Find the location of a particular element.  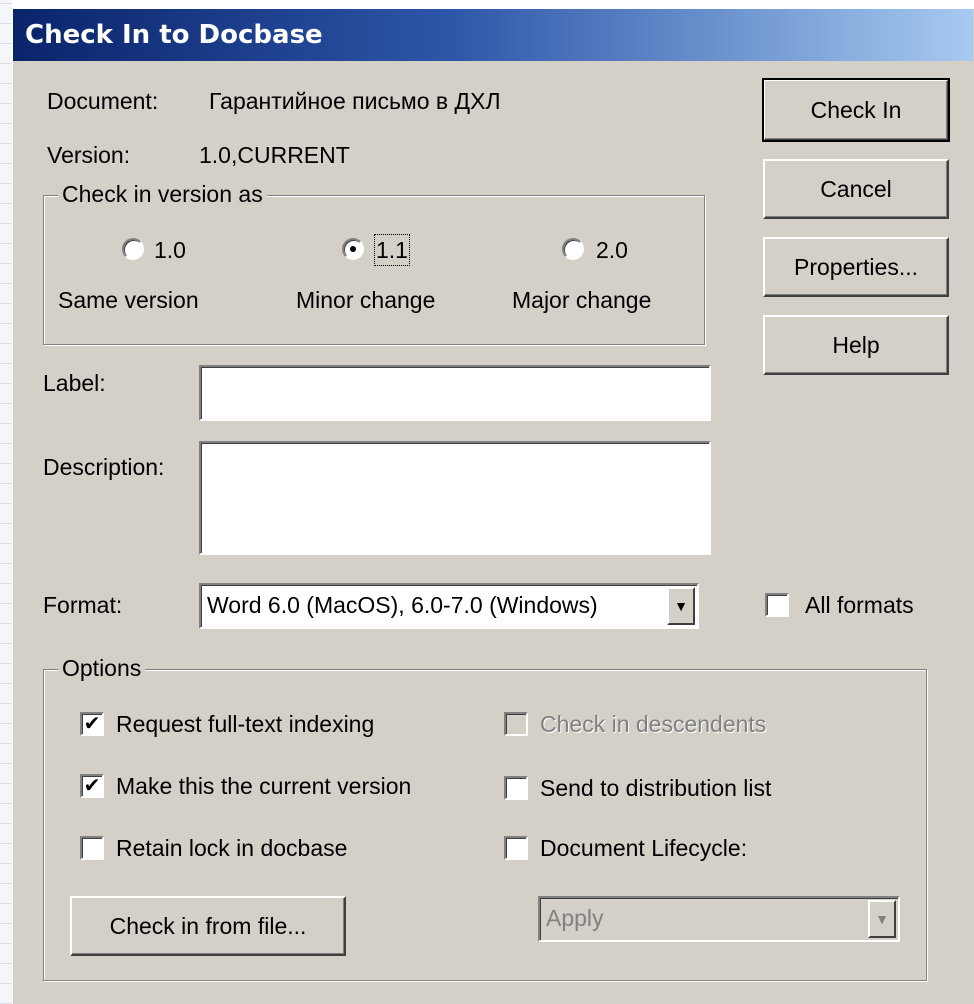

title-bar: Check In to Docbase is located at coordinates (493, 35).